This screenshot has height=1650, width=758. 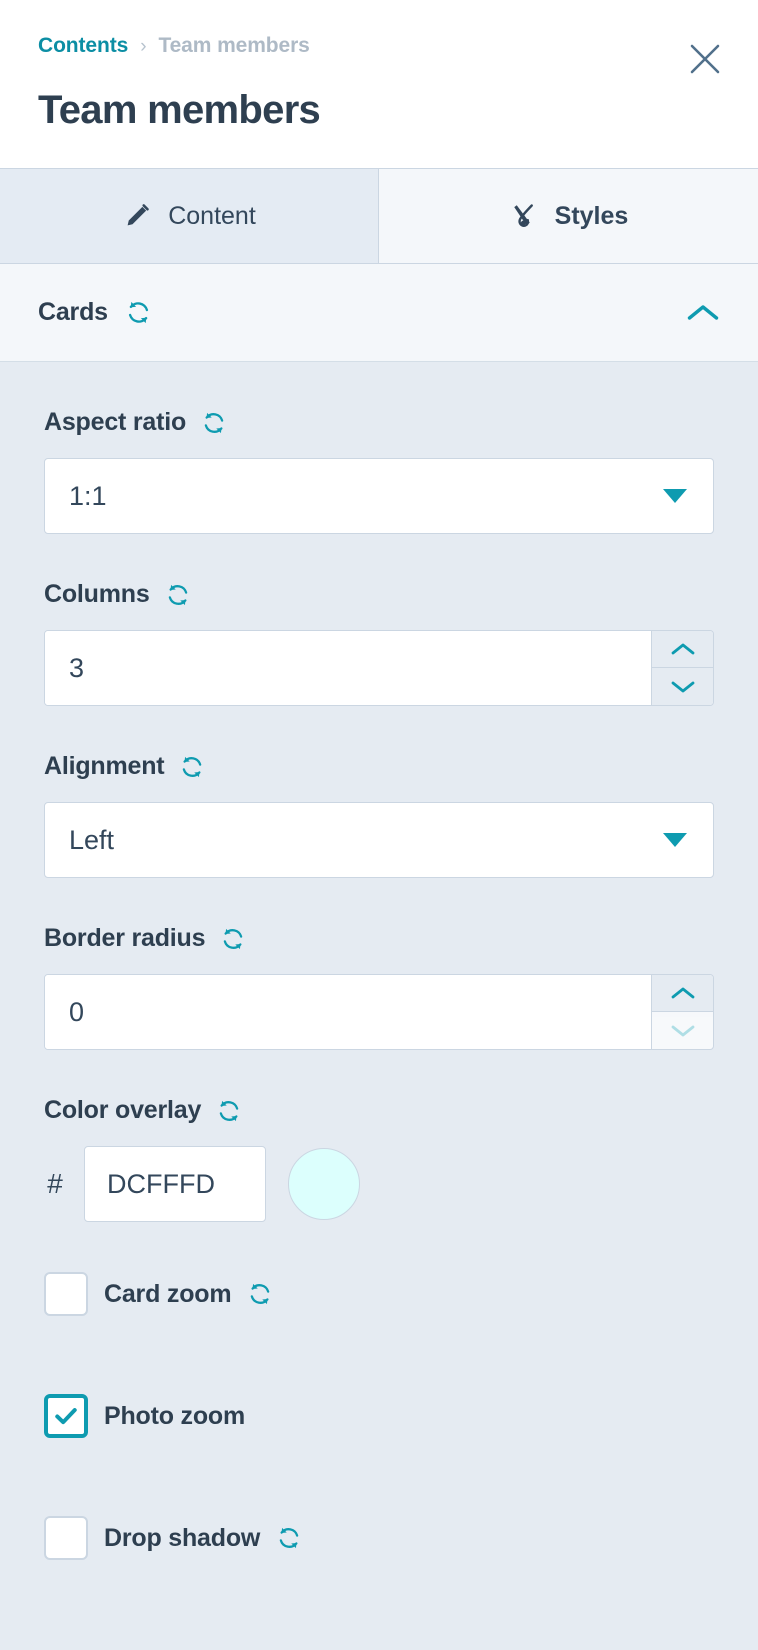 What do you see at coordinates (379, 1110) in the screenshot?
I see `field-label-row: Color overlay` at bounding box center [379, 1110].